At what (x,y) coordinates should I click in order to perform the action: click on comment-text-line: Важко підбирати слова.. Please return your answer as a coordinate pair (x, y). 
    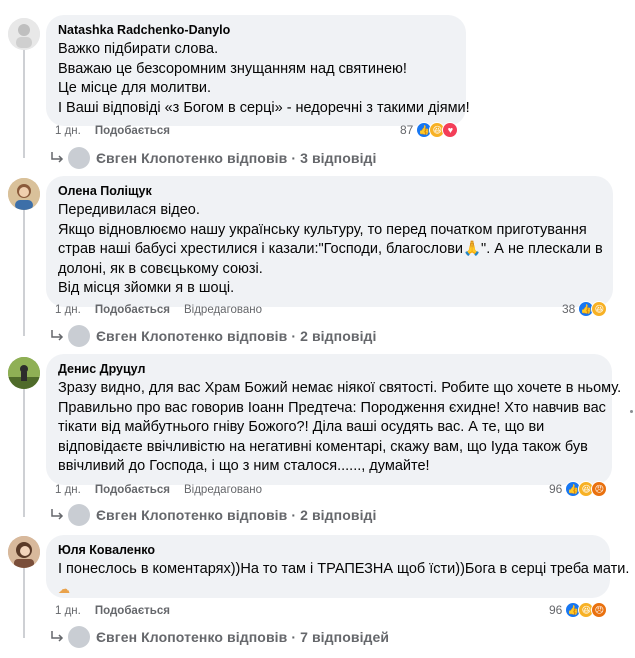
    Looking at the image, I should click on (138, 49).